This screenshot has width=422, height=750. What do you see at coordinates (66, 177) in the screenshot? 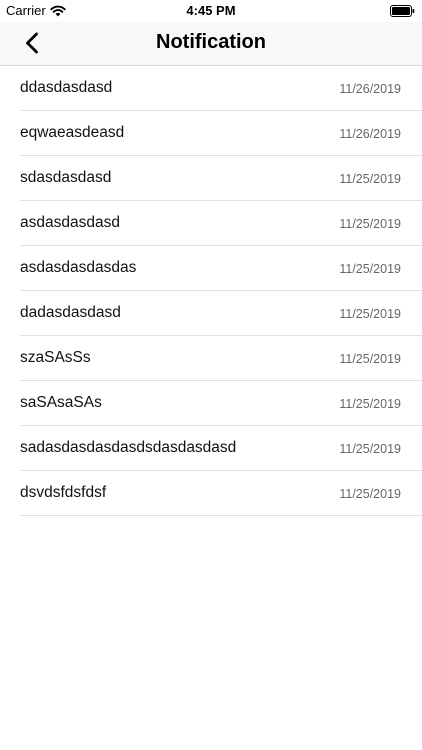
I see `notification-message: sdasdasdasd` at bounding box center [66, 177].